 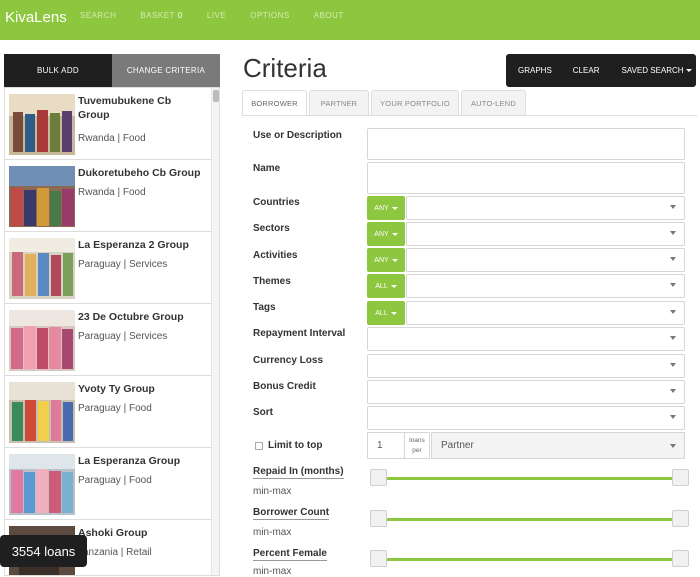 I want to click on tags-mode-button: ALL, so click(x=386, y=313).